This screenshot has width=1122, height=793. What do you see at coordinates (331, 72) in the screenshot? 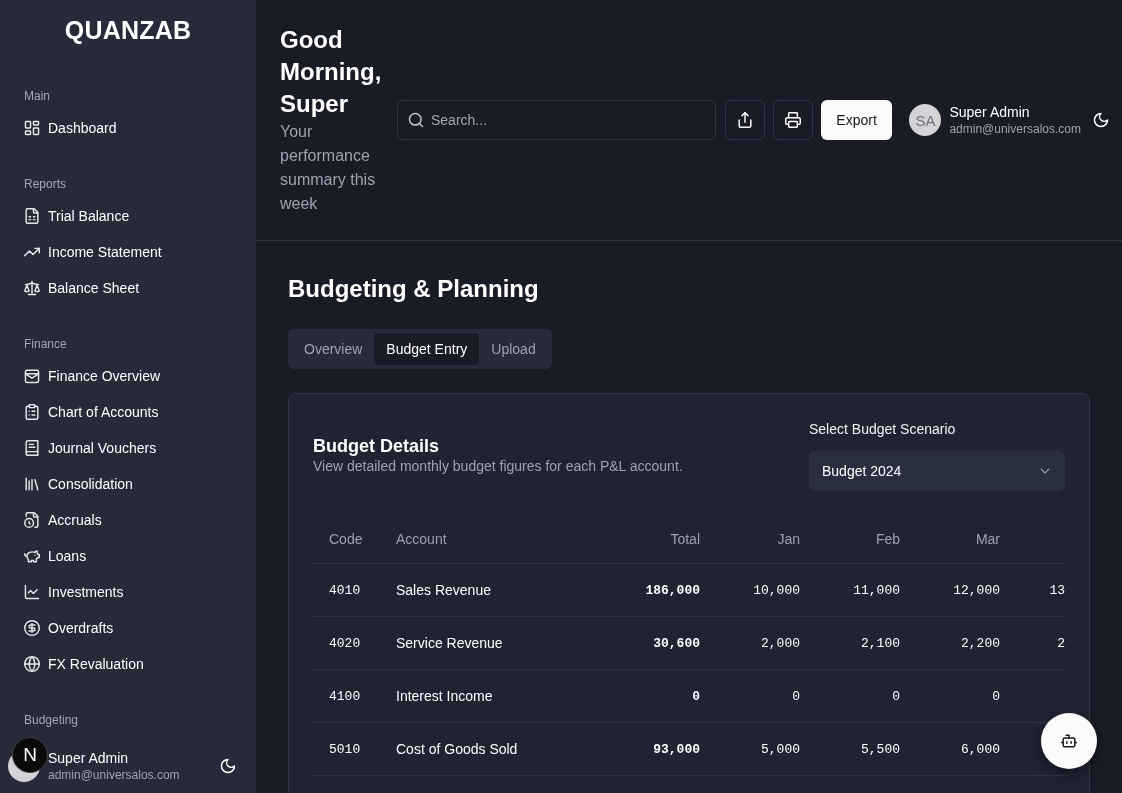
I see `greeting-title: Good Morning, Super` at bounding box center [331, 72].